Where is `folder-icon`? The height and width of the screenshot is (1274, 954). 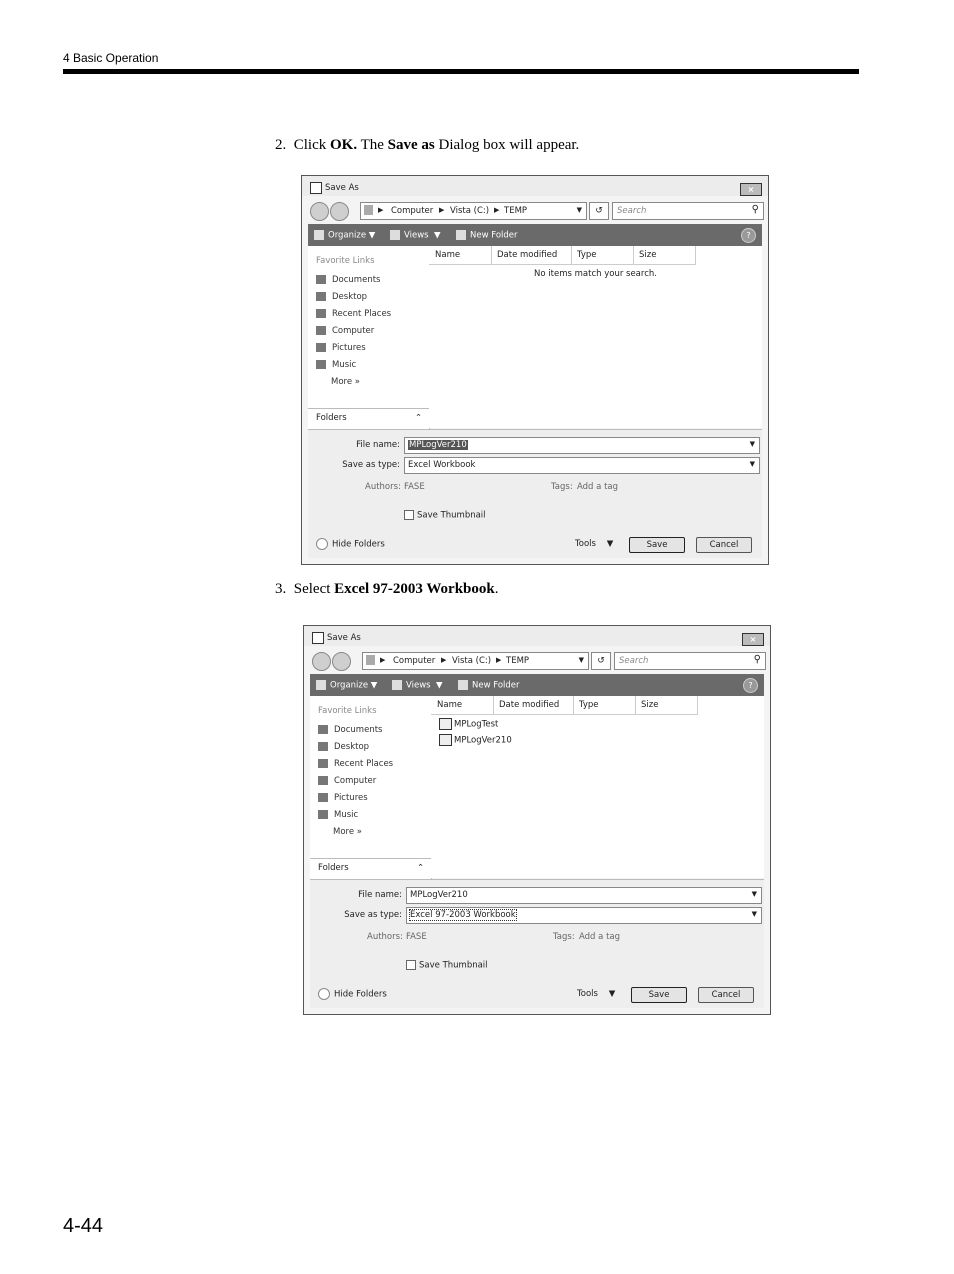 folder-icon is located at coordinates (368, 210).